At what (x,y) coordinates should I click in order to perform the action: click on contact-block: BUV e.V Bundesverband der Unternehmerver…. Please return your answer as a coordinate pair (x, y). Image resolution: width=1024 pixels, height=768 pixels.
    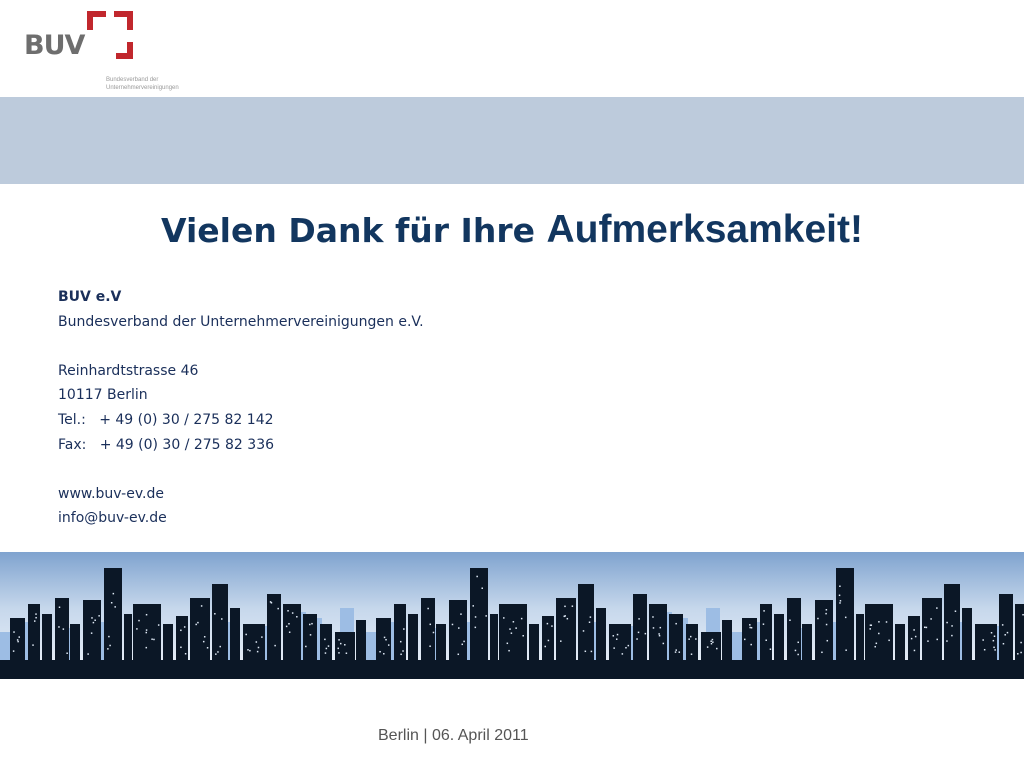
    Looking at the image, I should click on (241, 408).